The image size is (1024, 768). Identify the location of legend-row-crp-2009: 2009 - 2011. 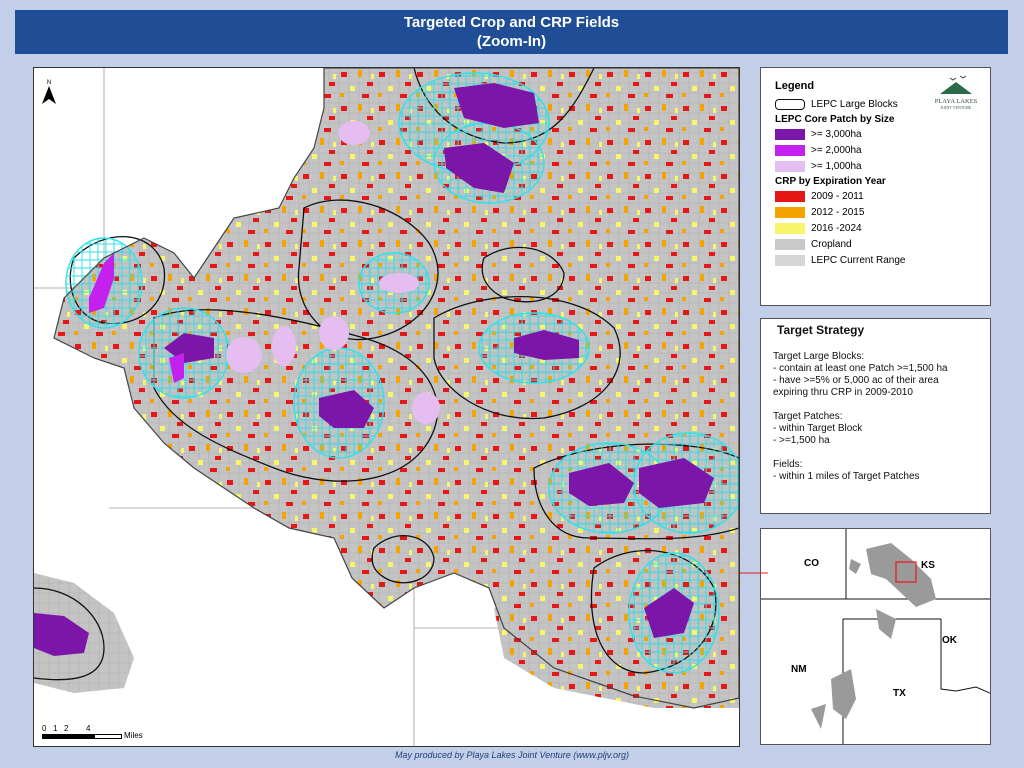
(877, 196).